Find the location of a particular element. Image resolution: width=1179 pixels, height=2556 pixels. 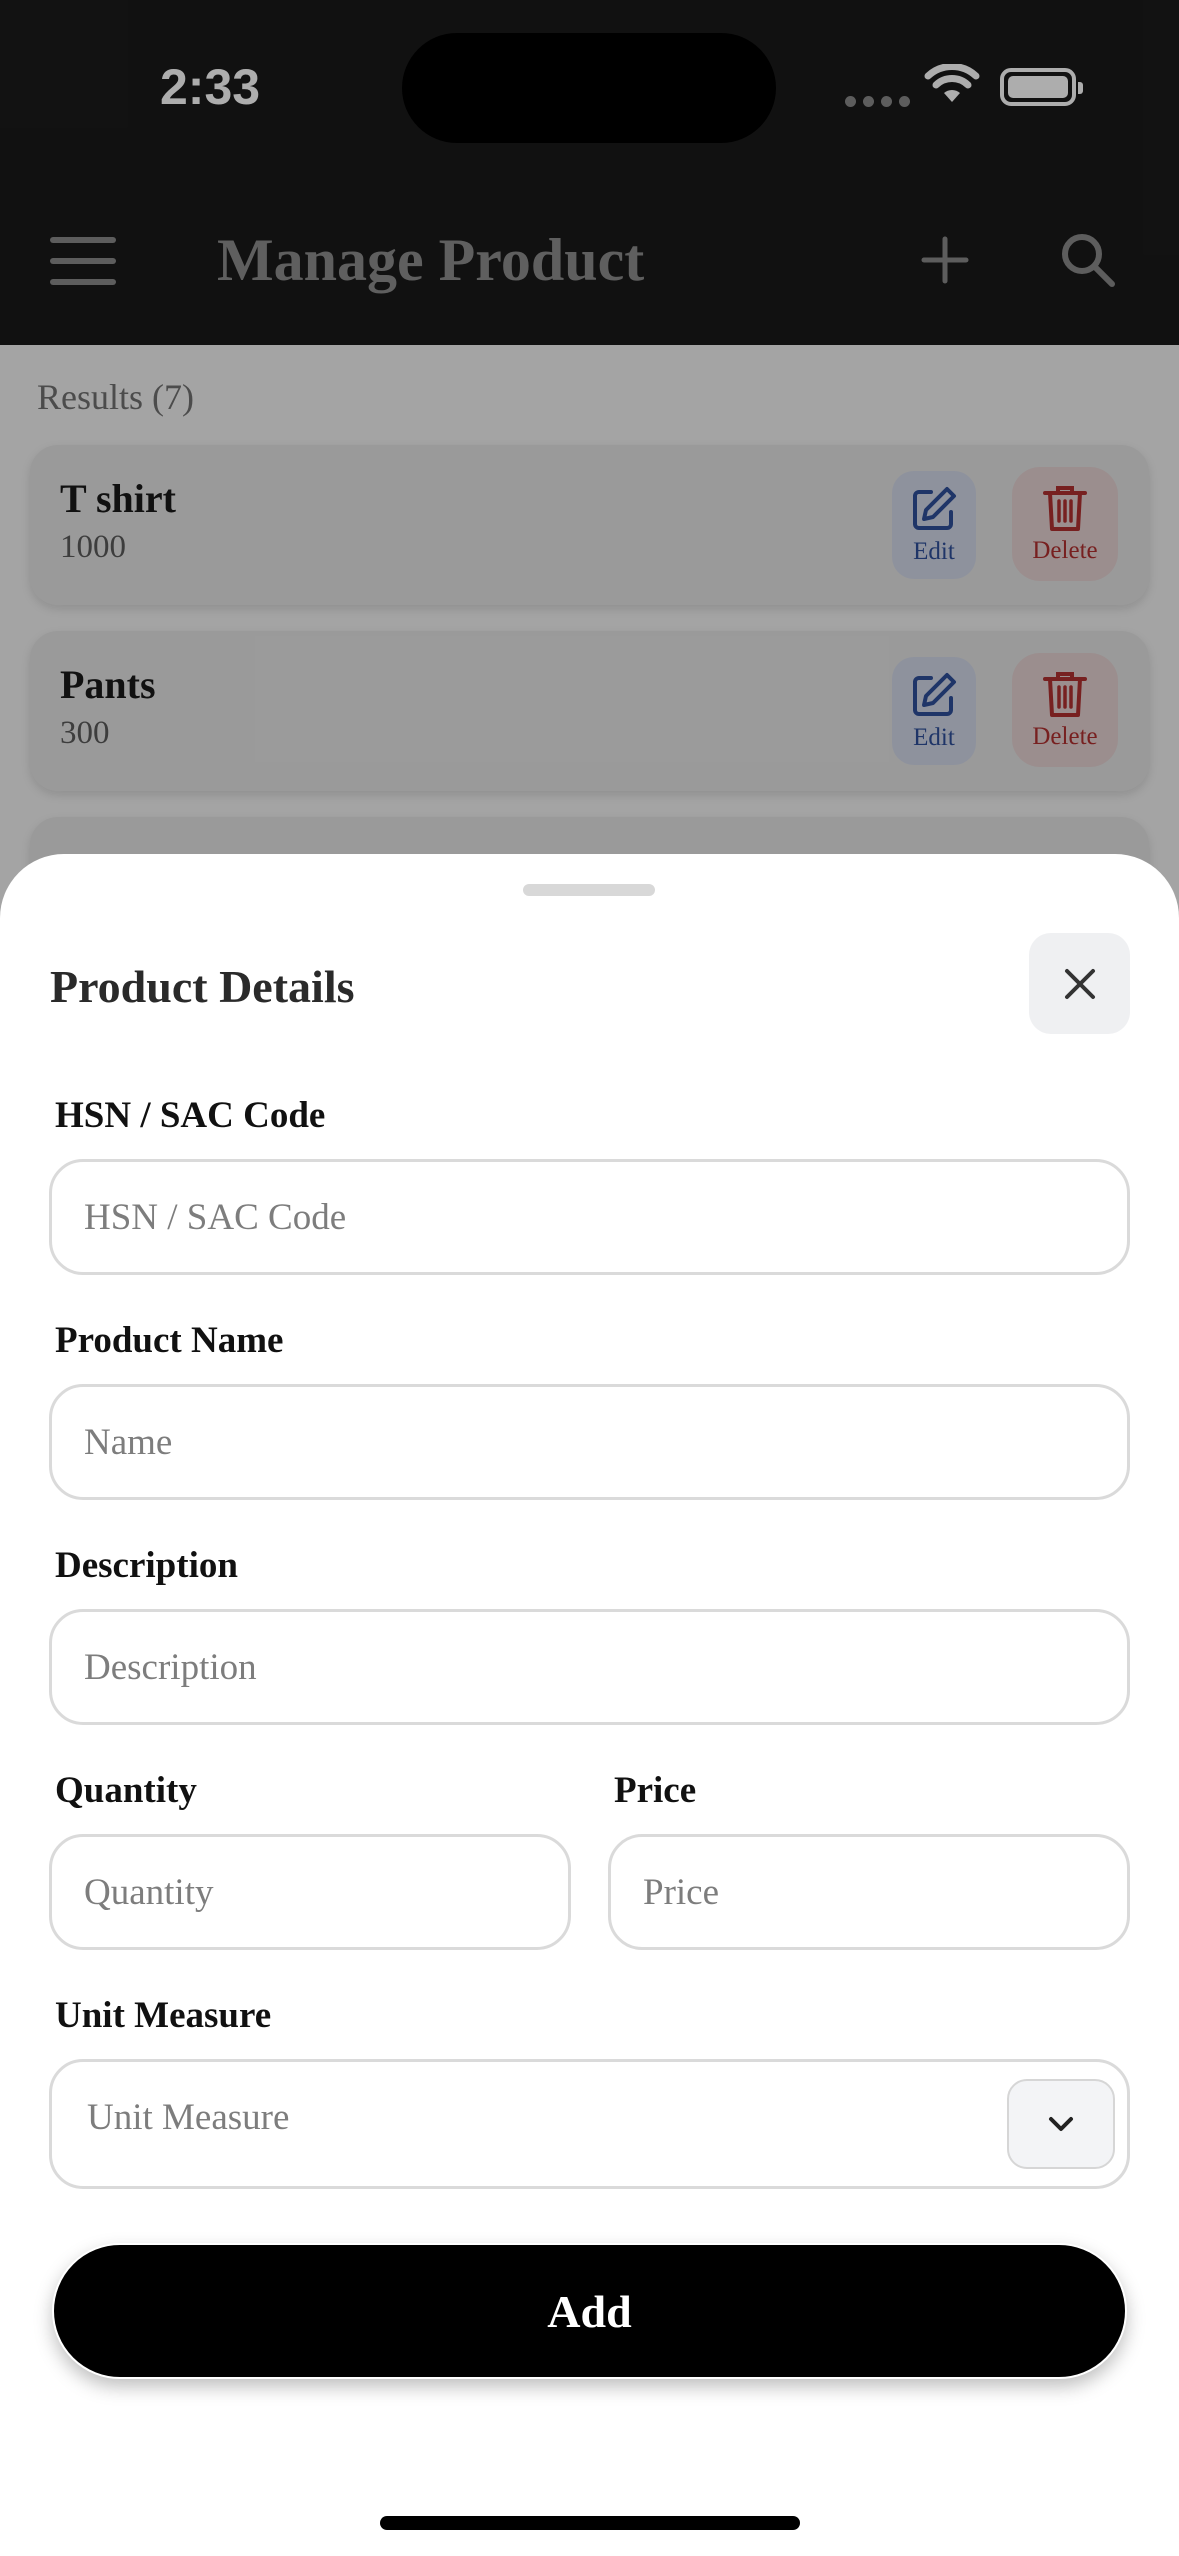

unit-measure-select: Unit Measure is located at coordinates (589, 2124).